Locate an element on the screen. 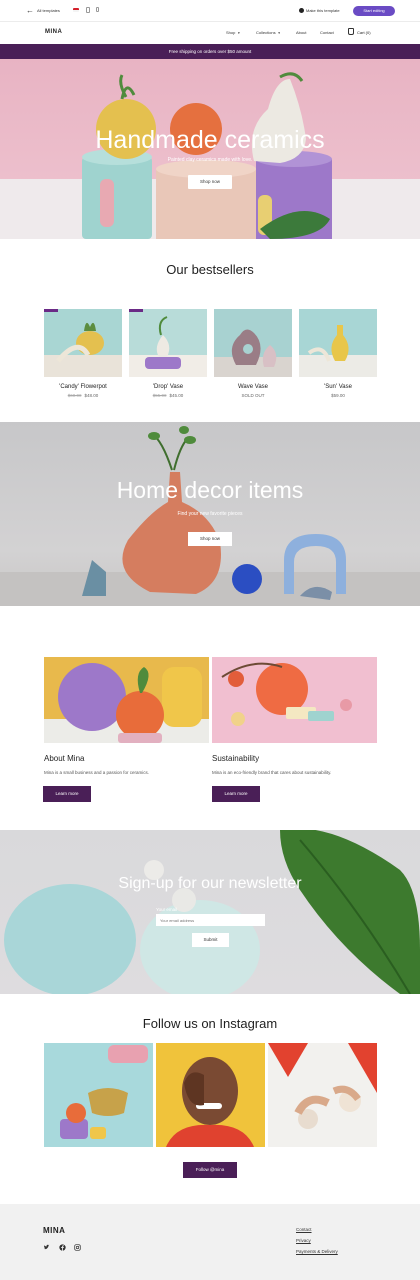 This screenshot has height=1280, width=420. hero-subtitle: Painted clay ceramics made with love. is located at coordinates (210, 160).